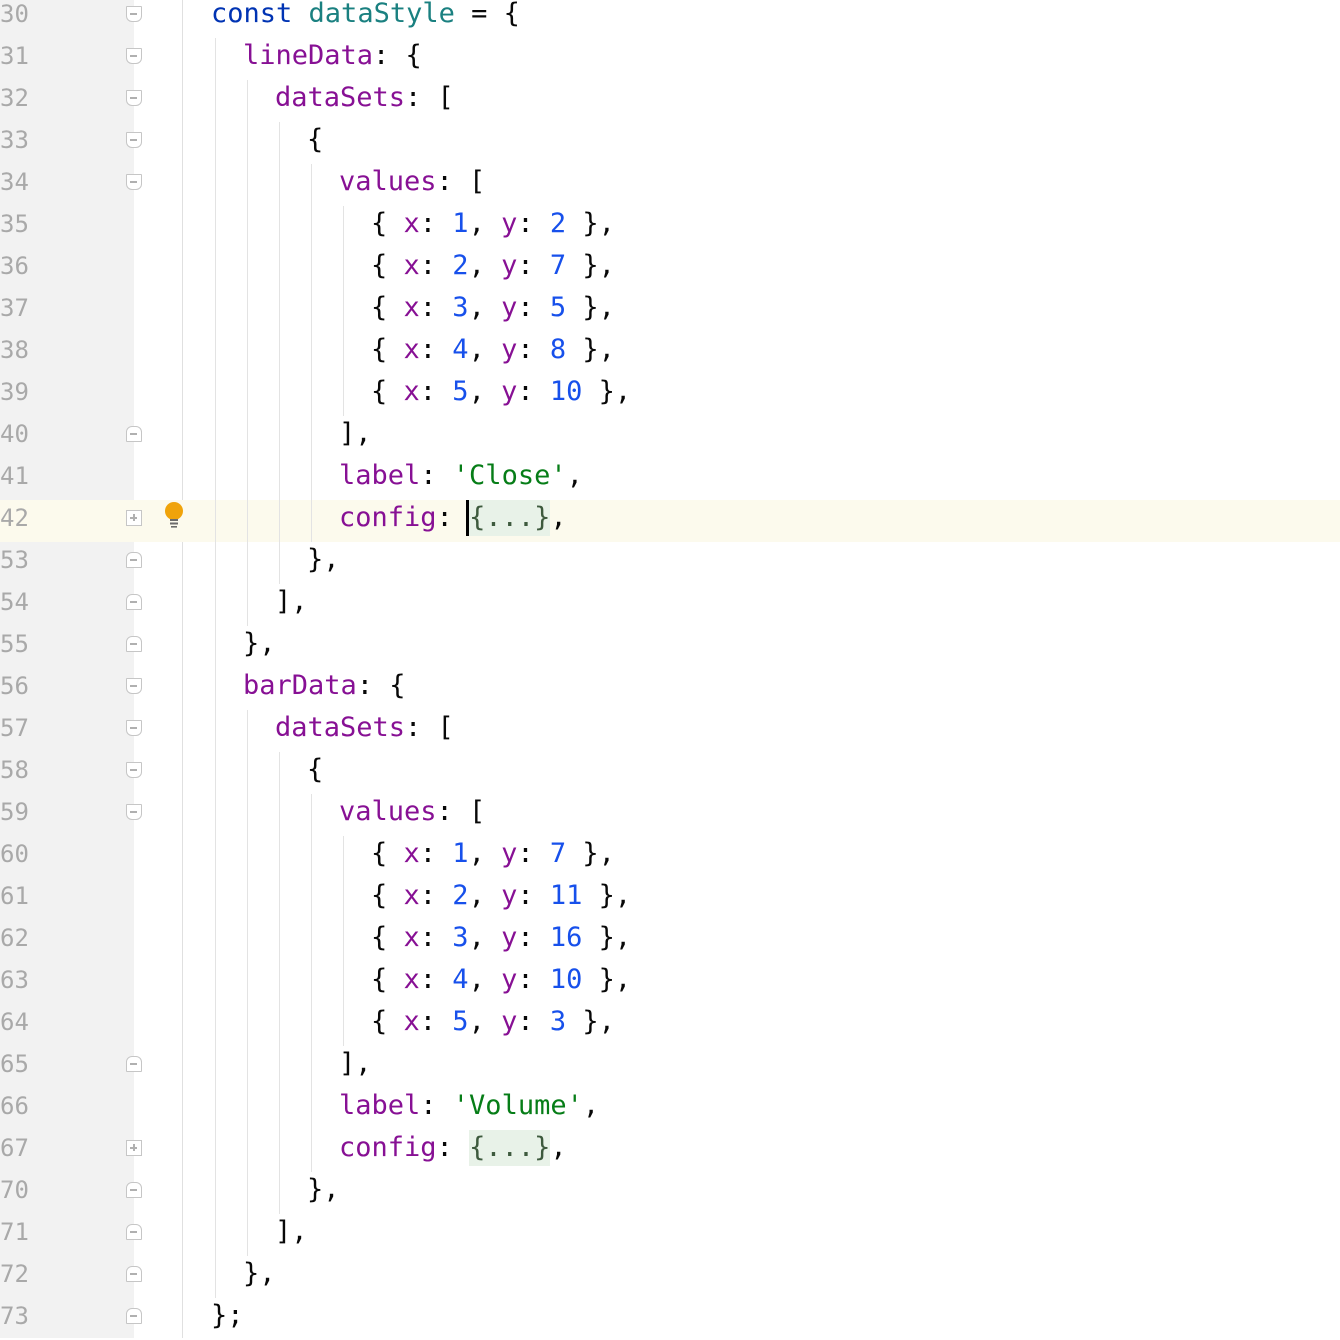  Describe the element at coordinates (411, 349) in the screenshot. I see `code-token: x` at that location.